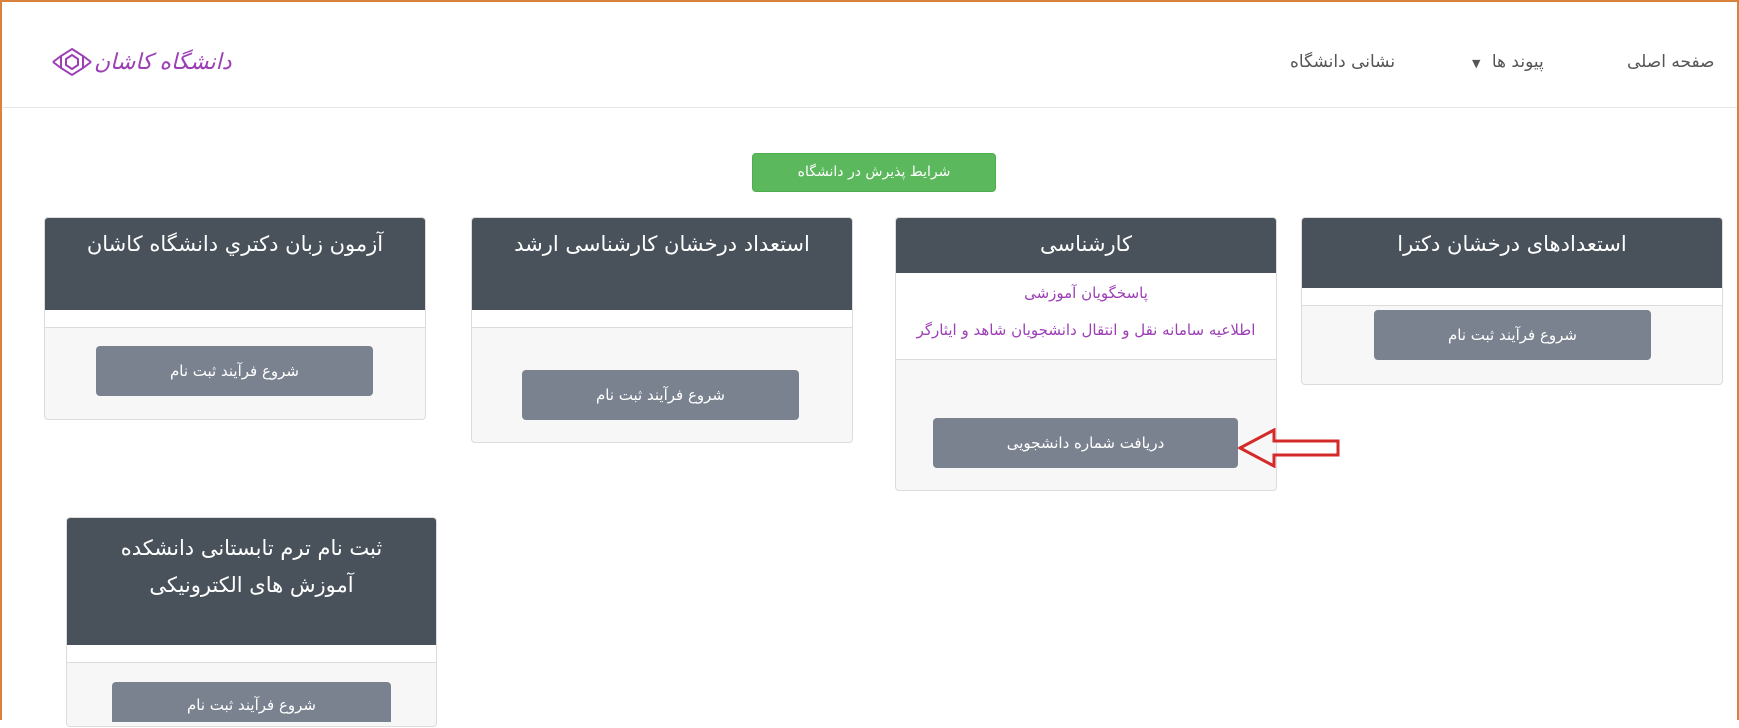 This screenshot has height=728, width=1739. I want to click on get-student-number-button: دریافت شماره دانشجویی, so click(1085, 443).